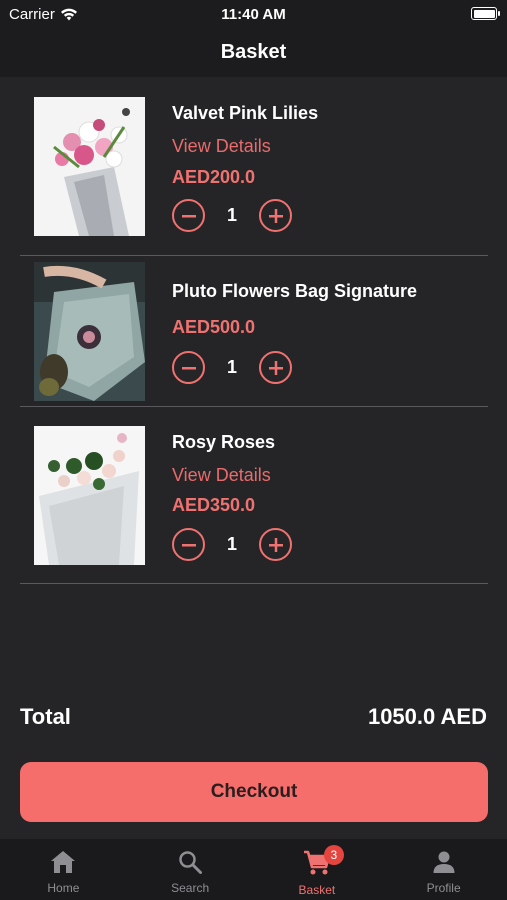  What do you see at coordinates (443, 888) in the screenshot?
I see `tab-label: Profile` at bounding box center [443, 888].